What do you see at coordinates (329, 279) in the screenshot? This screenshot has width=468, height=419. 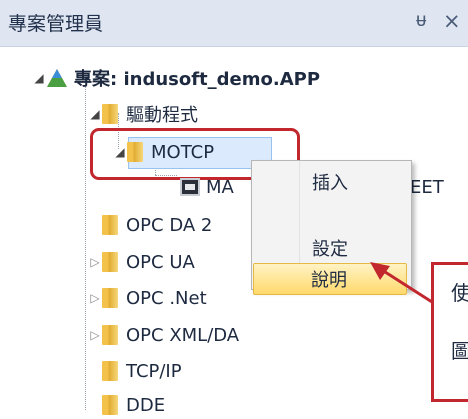 I see `menu-item-help: 說明` at bounding box center [329, 279].